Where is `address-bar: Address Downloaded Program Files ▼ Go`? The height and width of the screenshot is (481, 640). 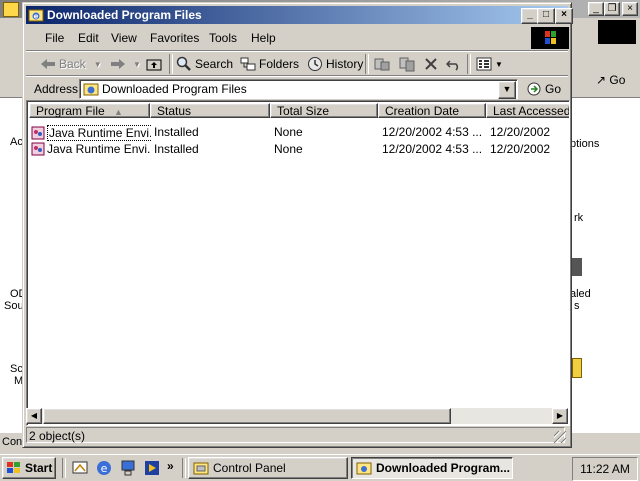
address-bar: Address Downloaded Program Files ▼ Go is located at coordinates (297, 87).